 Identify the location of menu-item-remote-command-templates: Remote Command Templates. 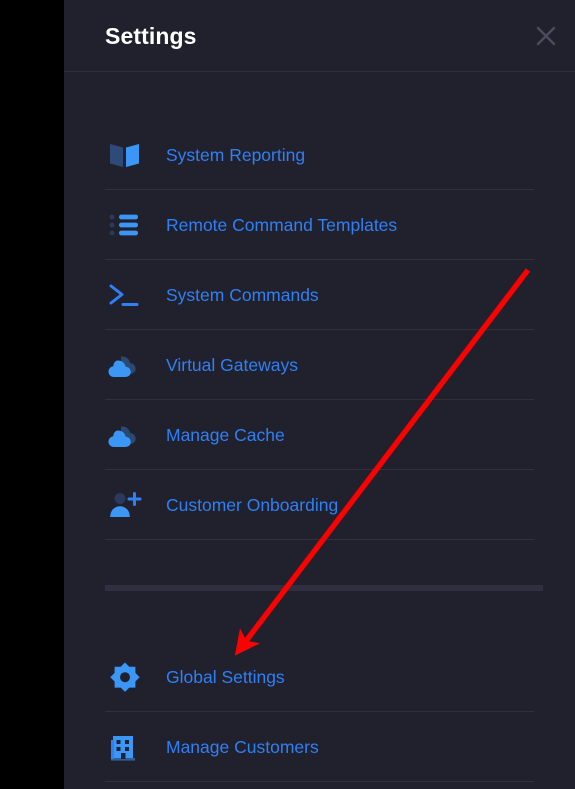
(319, 225).